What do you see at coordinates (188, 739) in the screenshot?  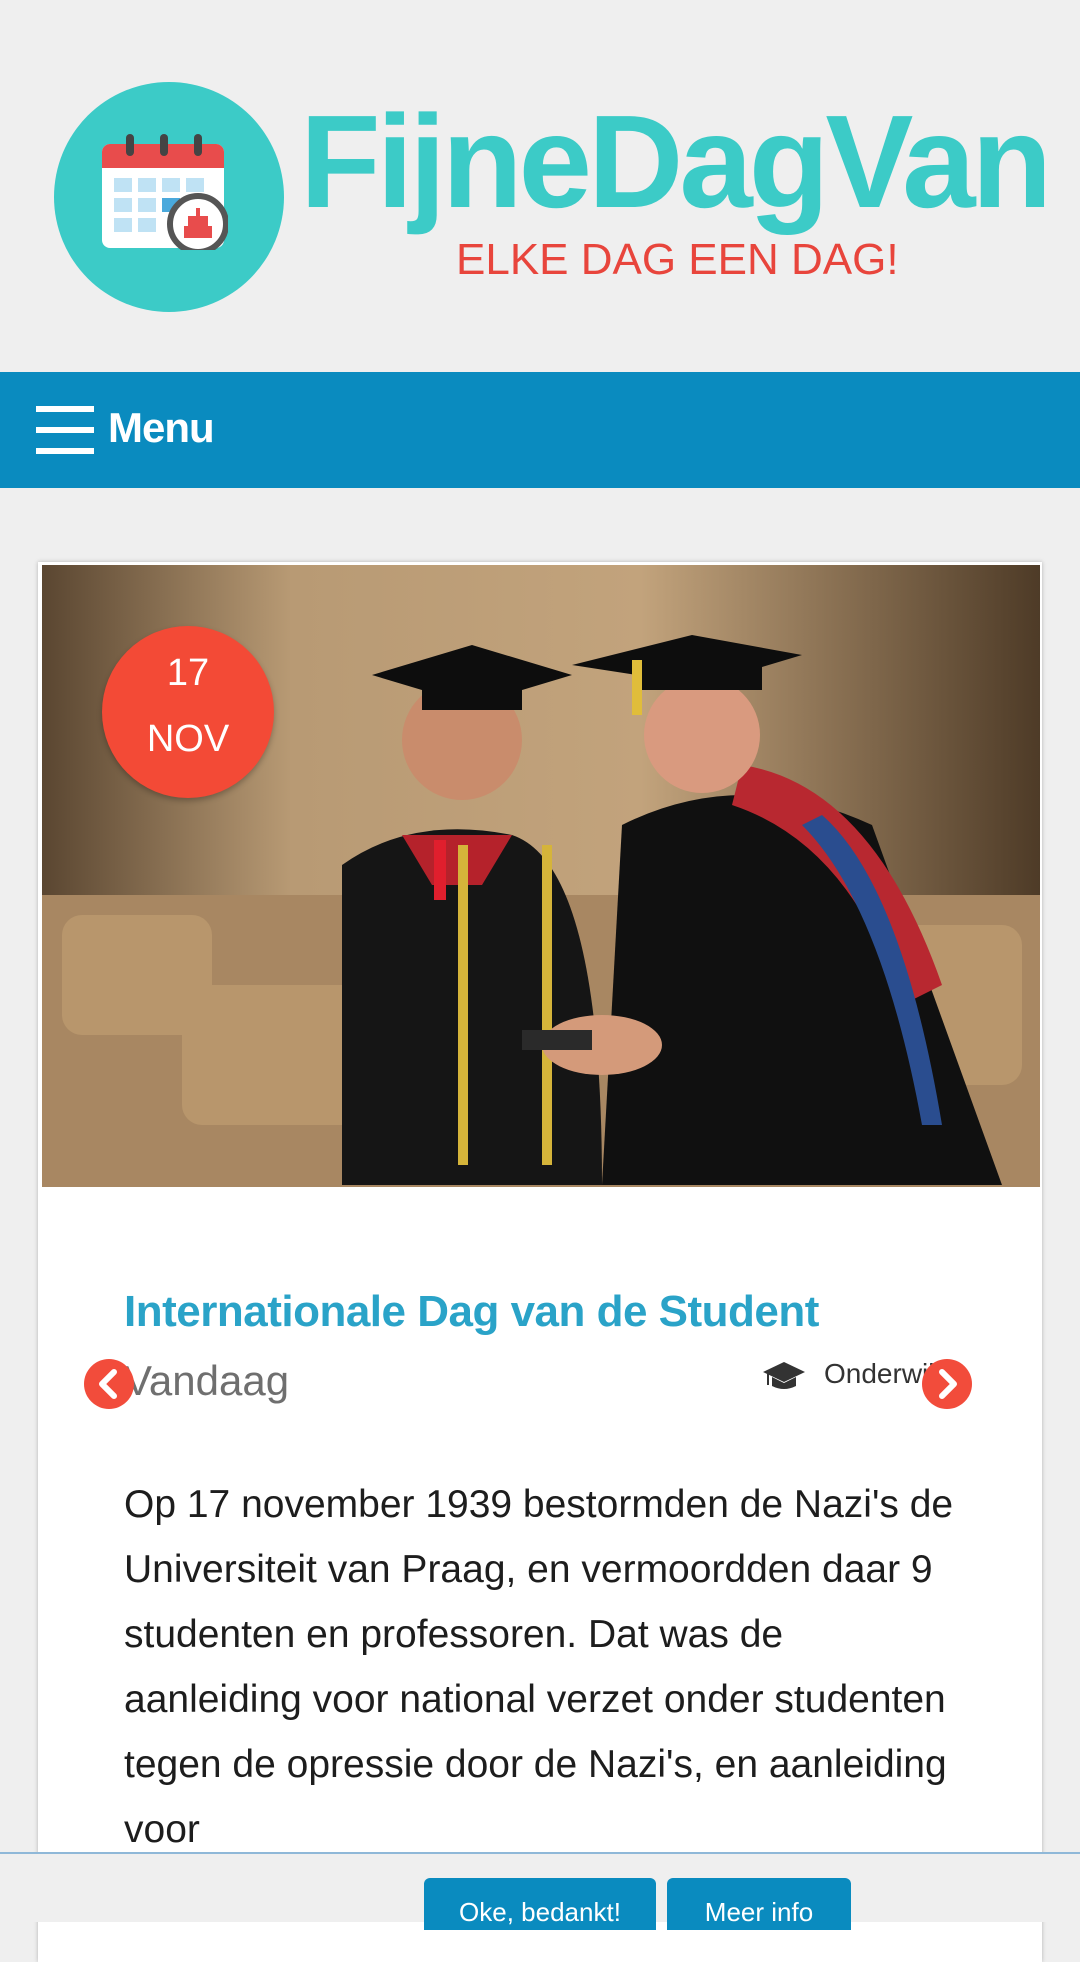 I see `date-month: NOV` at bounding box center [188, 739].